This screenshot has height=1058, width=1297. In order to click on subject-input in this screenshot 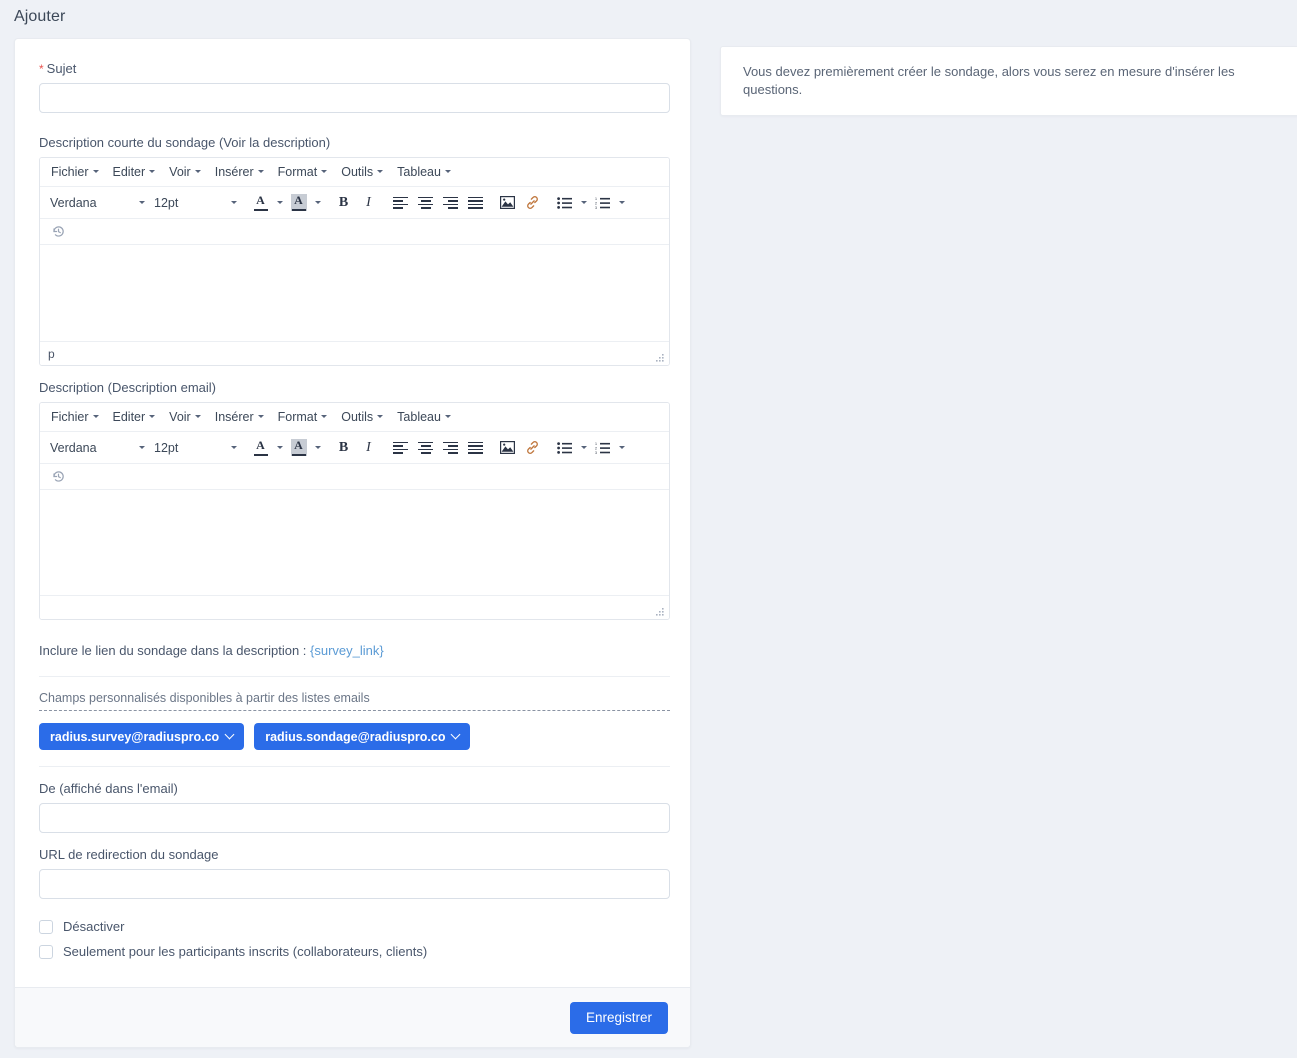, I will do `click(354, 98)`.